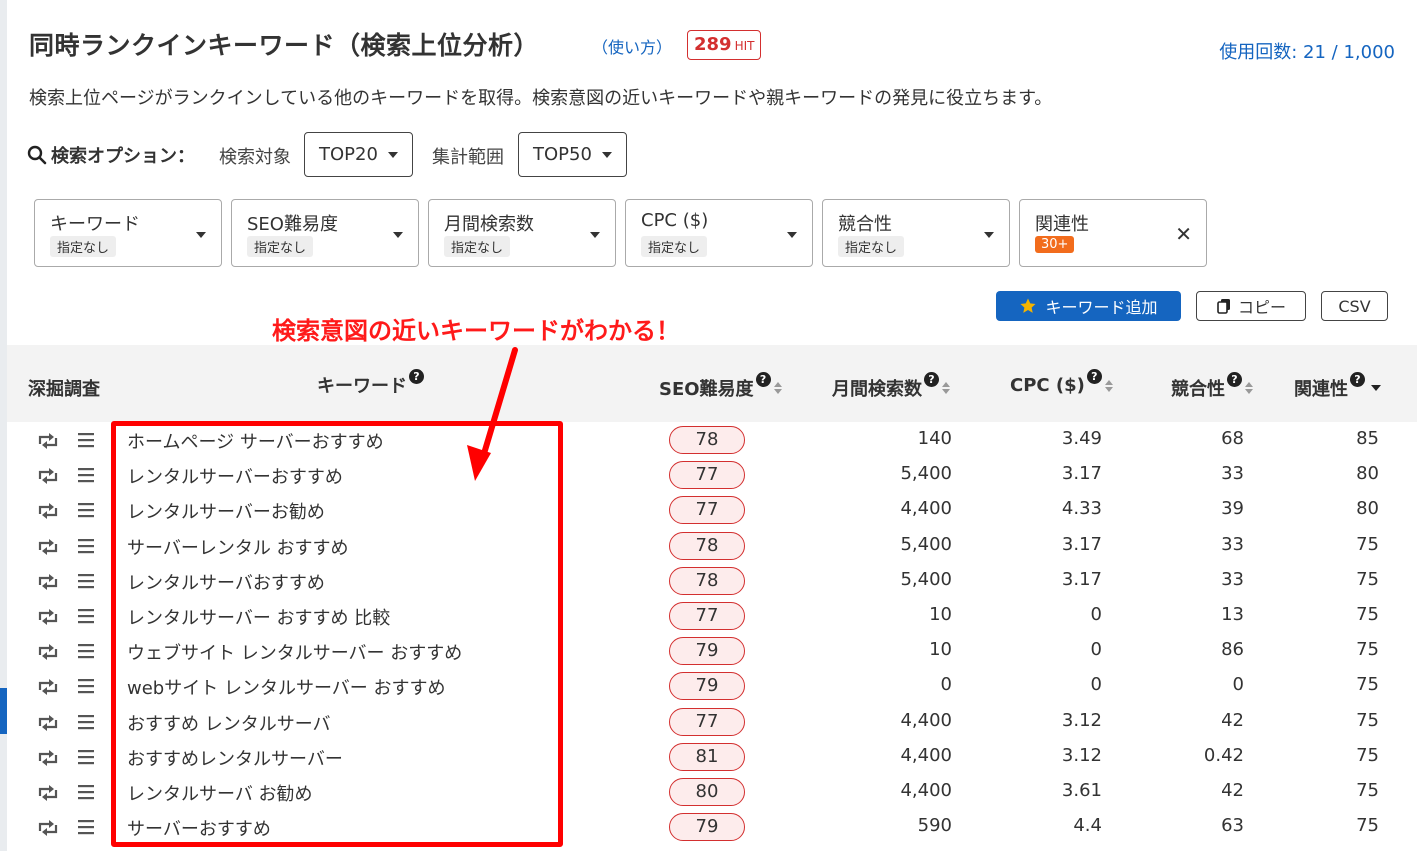 This screenshot has width=1417, height=851. Describe the element at coordinates (1101, 307) in the screenshot. I see `add-keyword-label: キーワード追加` at that location.